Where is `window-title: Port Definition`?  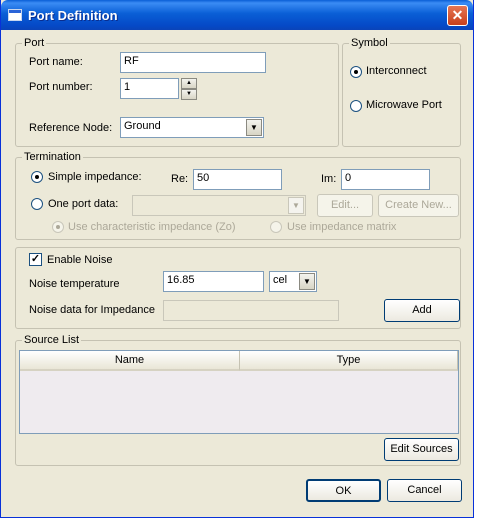
window-title: Port Definition is located at coordinates (73, 15).